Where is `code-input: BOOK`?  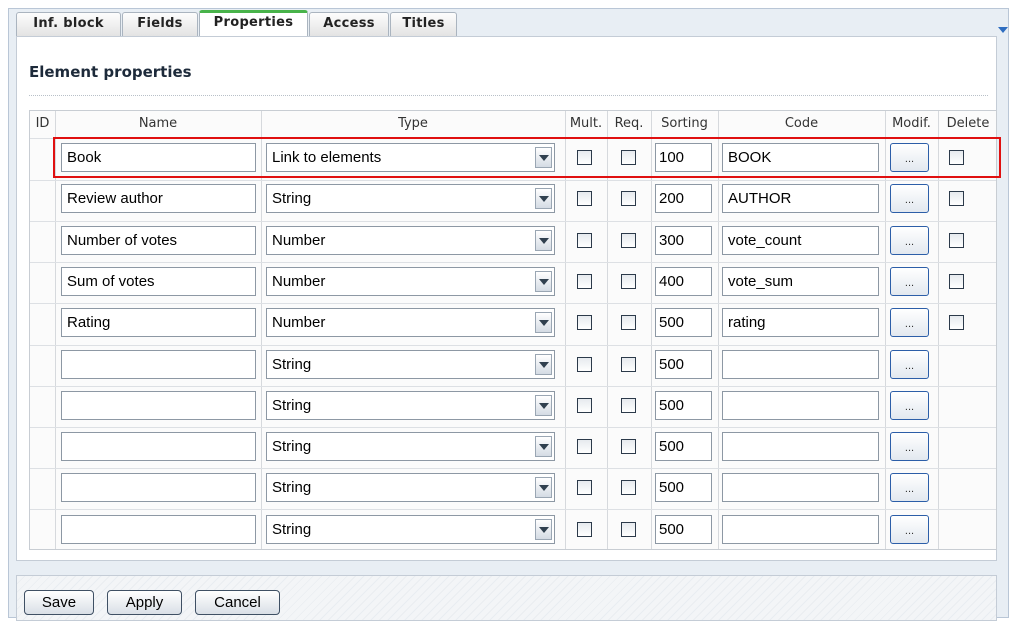
code-input: BOOK is located at coordinates (800, 157).